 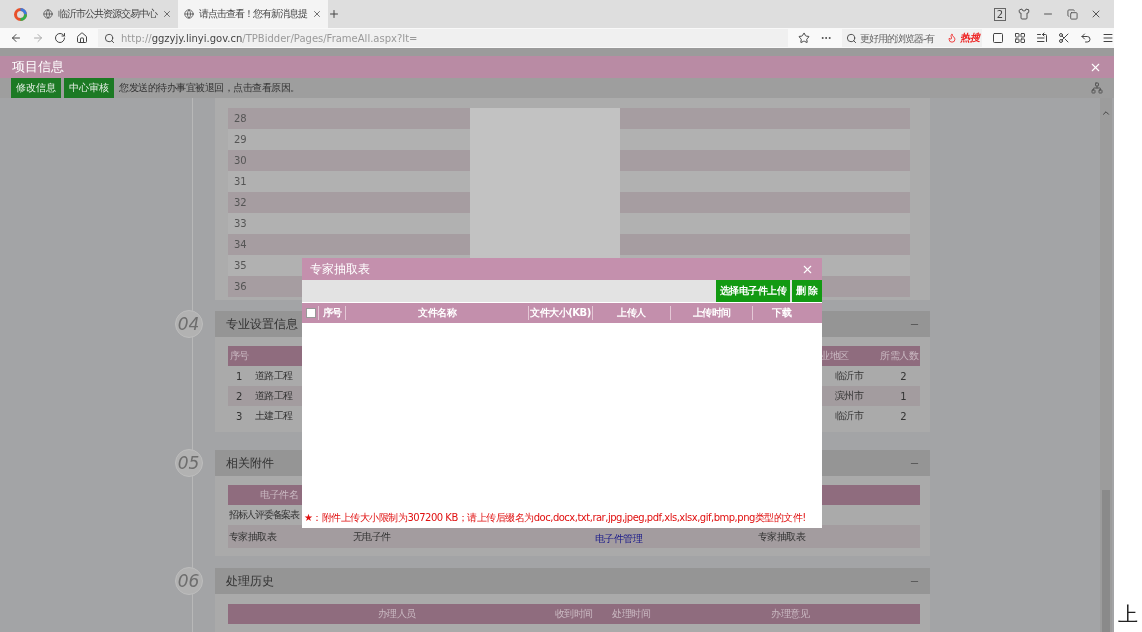 I want to click on section-title: 处理历史, so click(x=250, y=581).